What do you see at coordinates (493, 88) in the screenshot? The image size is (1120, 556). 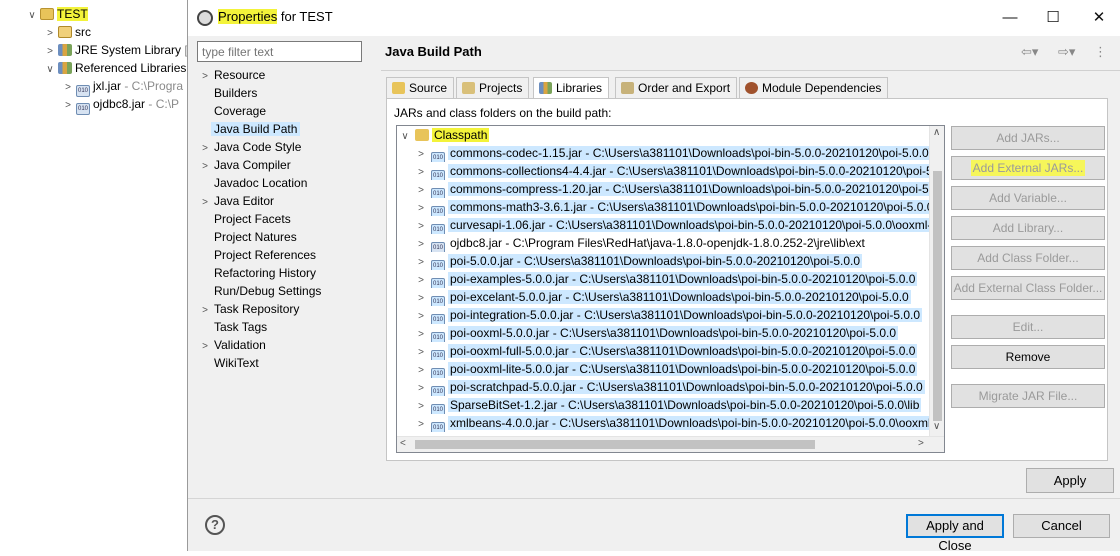 I see `tab-projects: Projects` at bounding box center [493, 88].